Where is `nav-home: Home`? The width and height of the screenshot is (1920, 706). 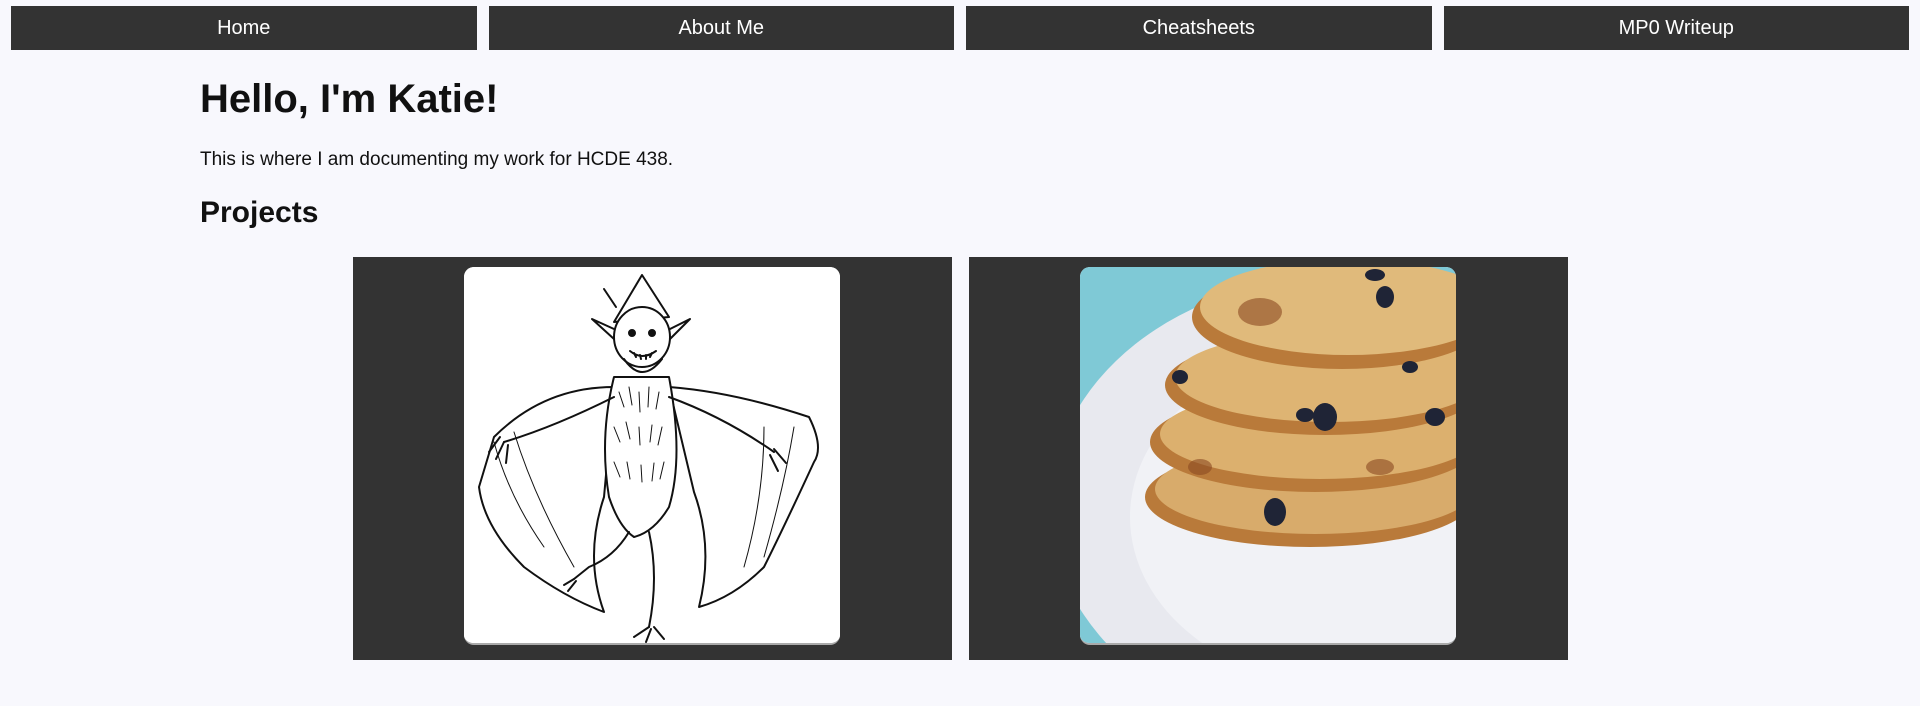 nav-home: Home is located at coordinates (244, 28).